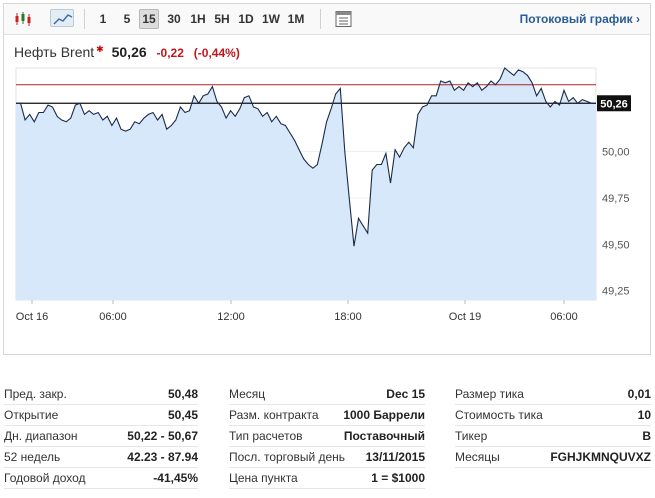  What do you see at coordinates (489, 394) in the screenshot?
I see `stat-label: Размер тика` at bounding box center [489, 394].